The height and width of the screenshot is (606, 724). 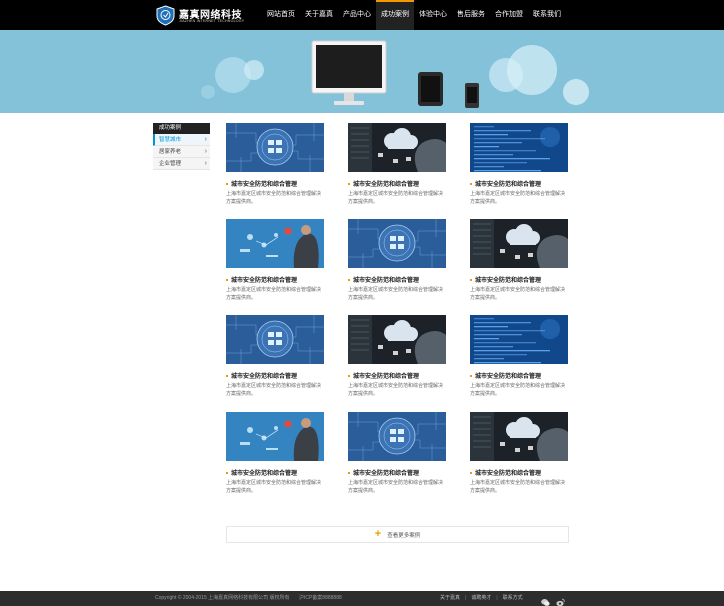 What do you see at coordinates (560, 600) in the screenshot?
I see `weibo-icon` at bounding box center [560, 600].